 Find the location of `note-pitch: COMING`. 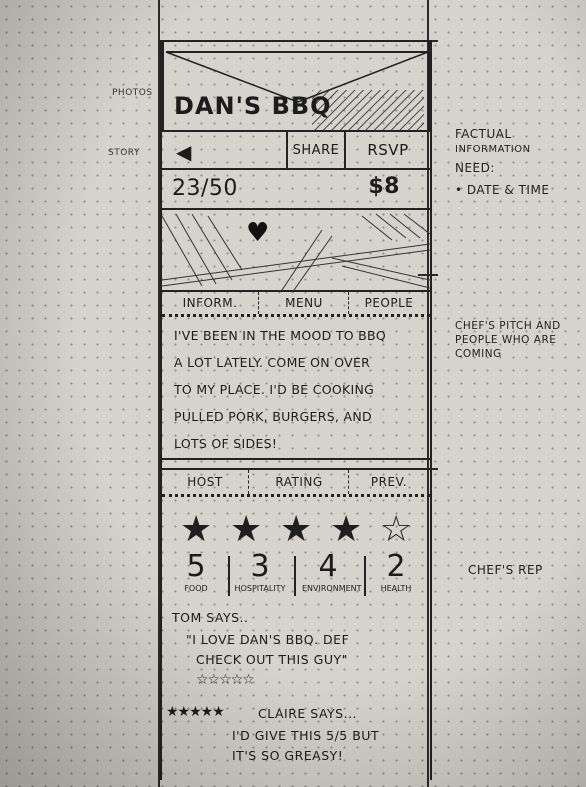

note-pitch: COMING is located at coordinates (478, 354).